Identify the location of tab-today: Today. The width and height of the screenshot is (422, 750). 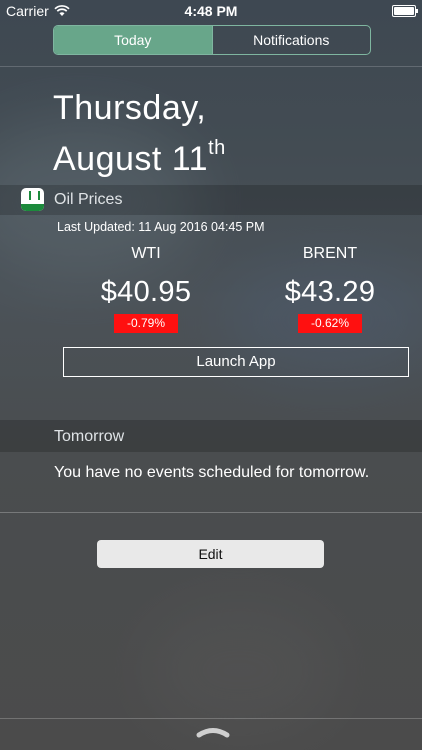
(133, 40).